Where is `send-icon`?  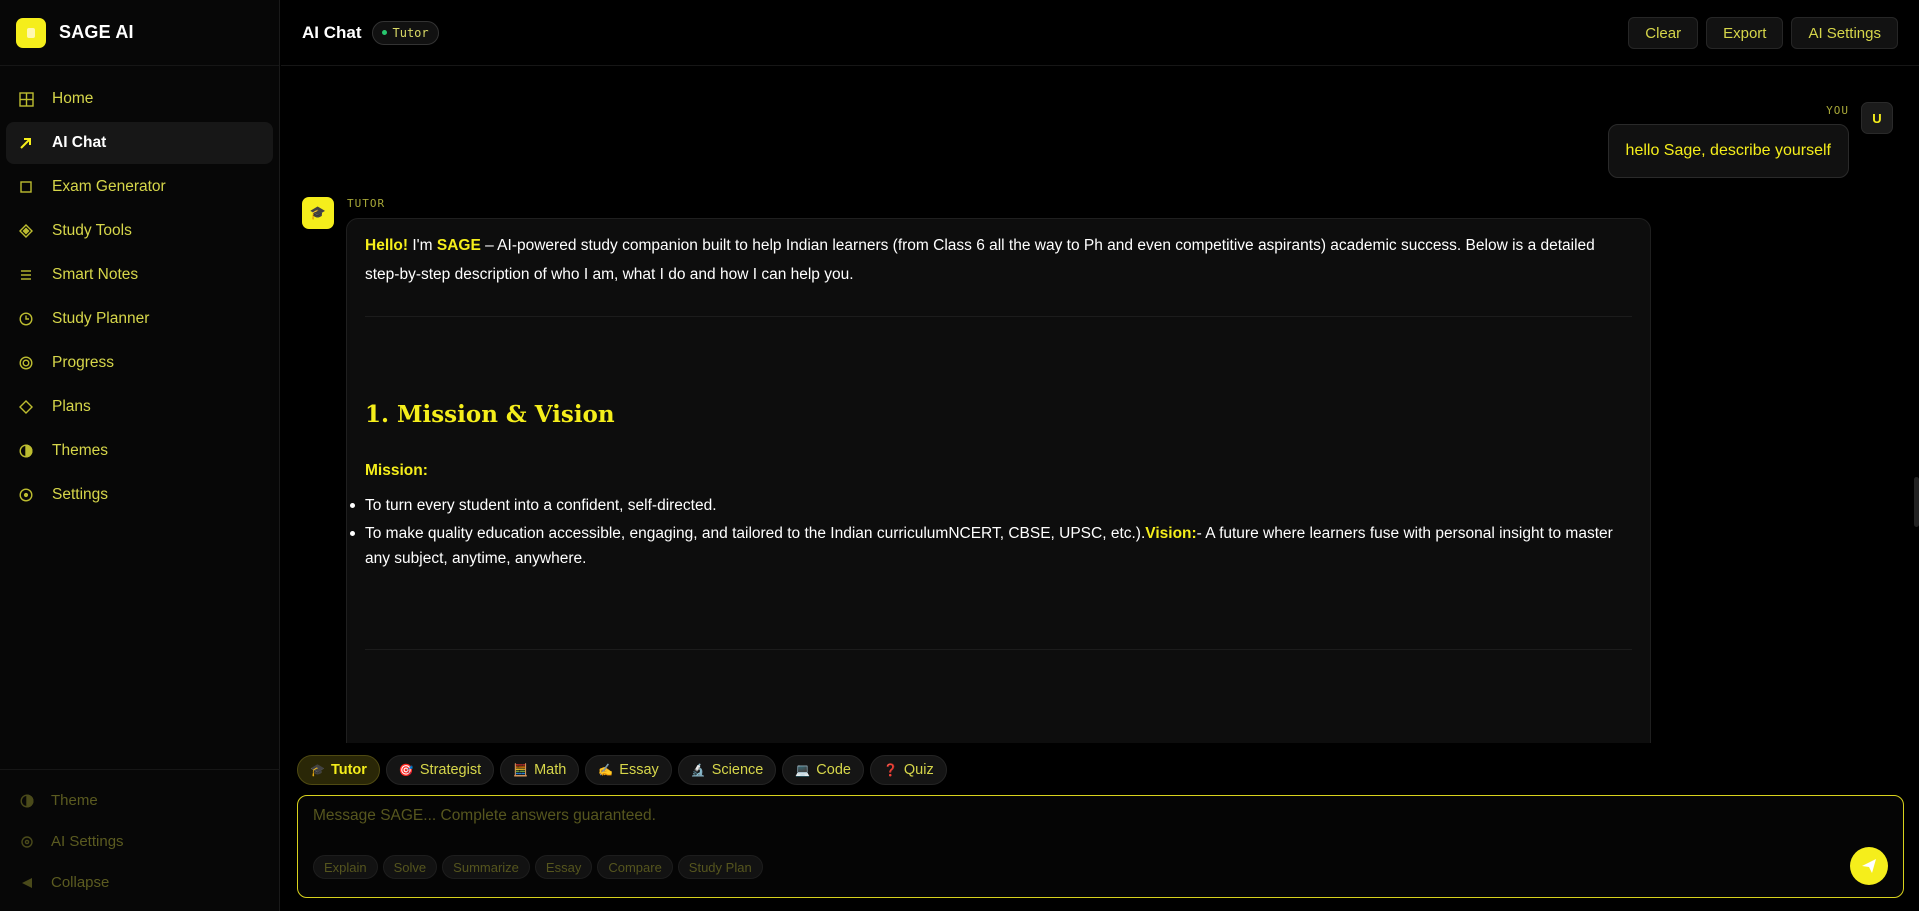 send-icon is located at coordinates (1869, 866).